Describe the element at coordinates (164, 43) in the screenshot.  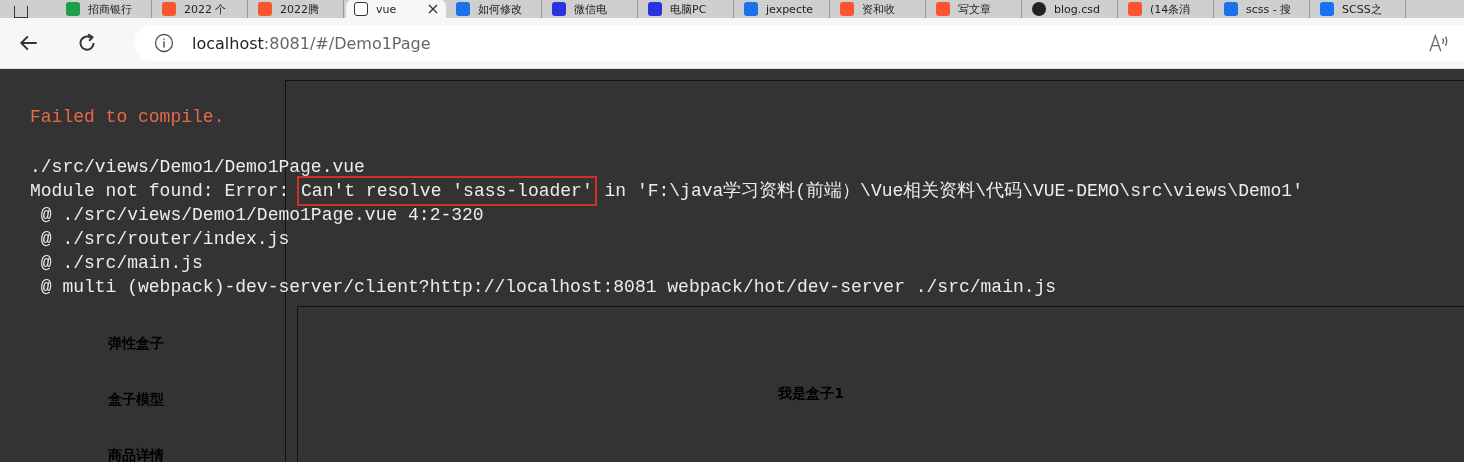
I see `info-icon` at that location.